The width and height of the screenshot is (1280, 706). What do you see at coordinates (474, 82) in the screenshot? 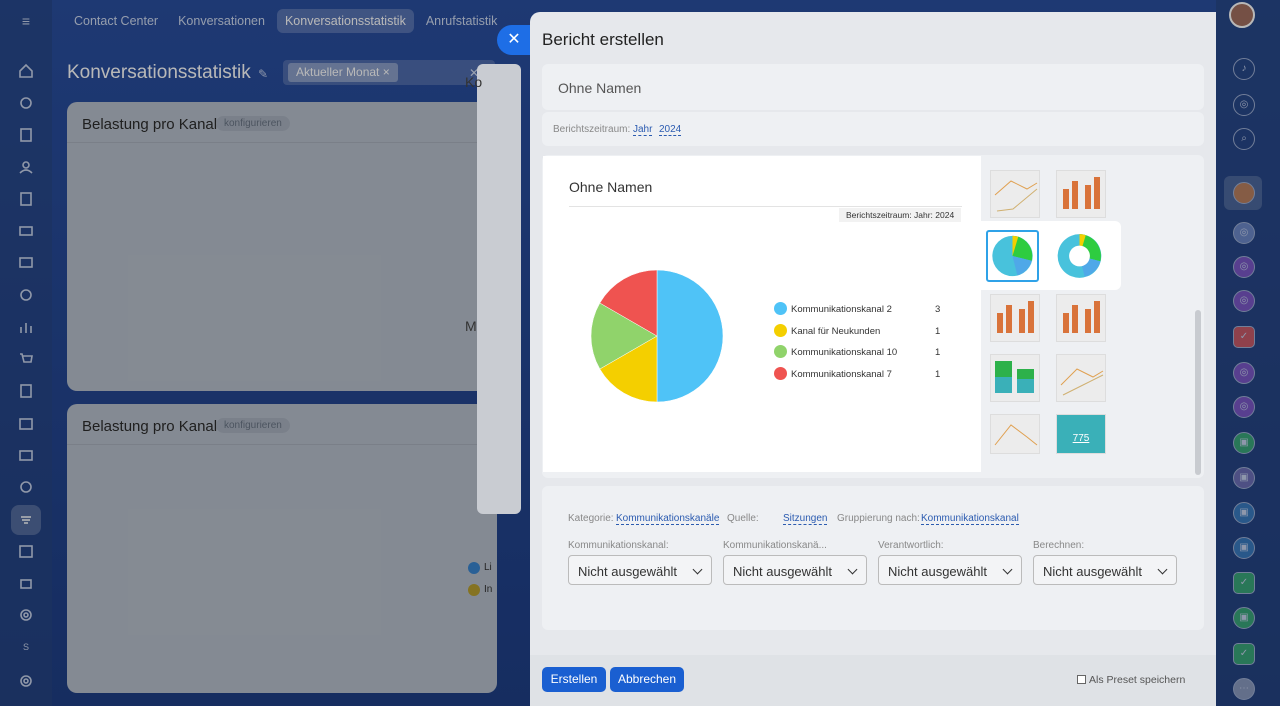
I see `underlying-title-fragment: Ko` at bounding box center [474, 82].